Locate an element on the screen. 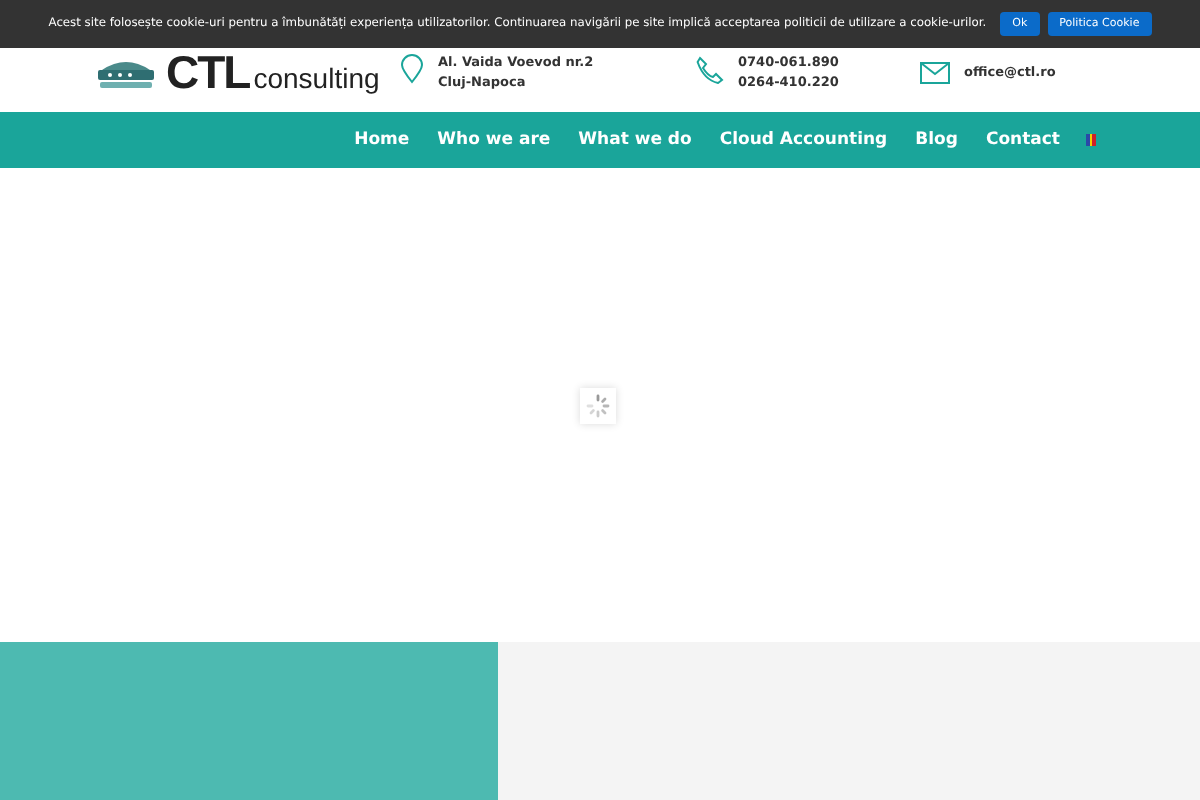 The image size is (1200, 800). nav-link: Who we are is located at coordinates (494, 140).